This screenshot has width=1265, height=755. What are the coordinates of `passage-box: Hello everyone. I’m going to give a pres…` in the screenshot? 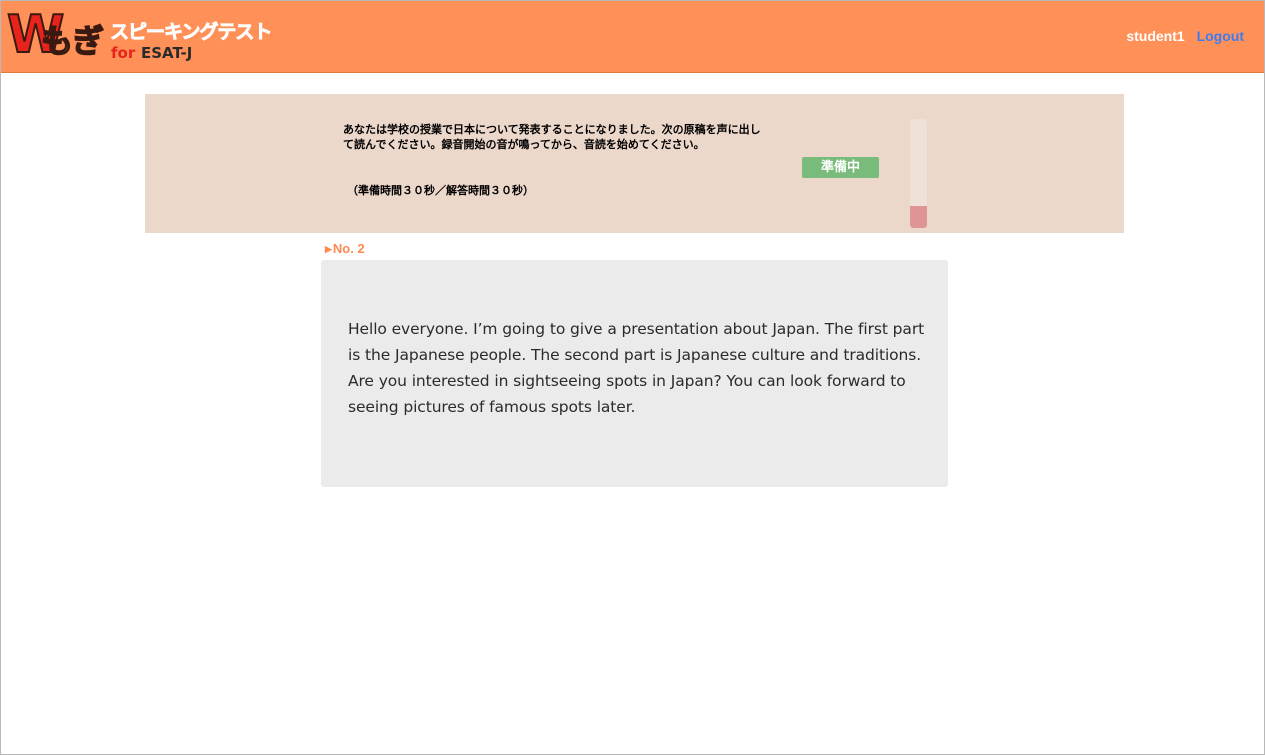 It's located at (634, 373).